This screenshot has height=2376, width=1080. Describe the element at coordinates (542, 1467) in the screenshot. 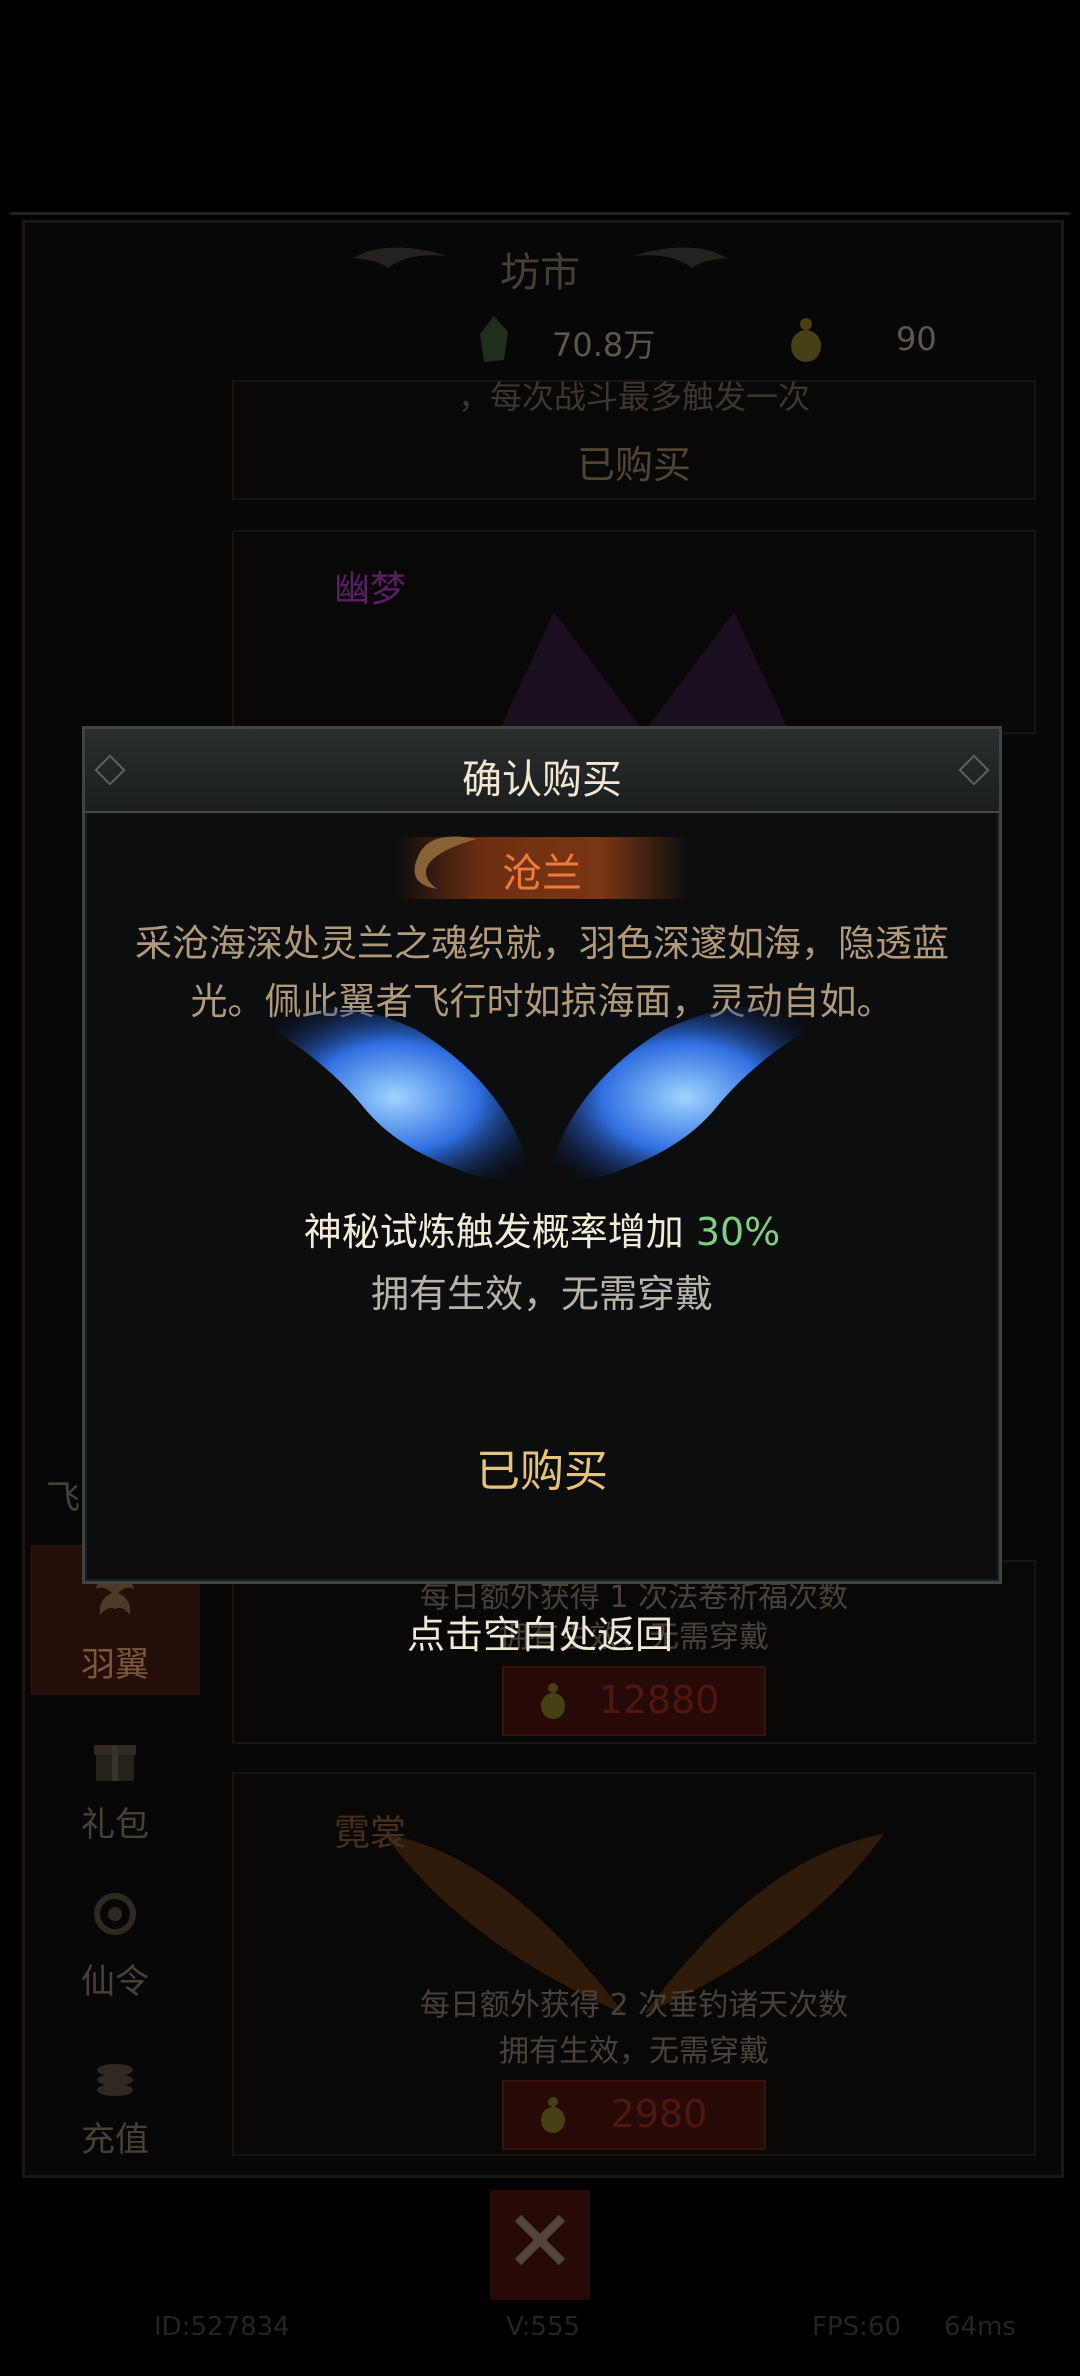

I see `purchased-status-button: 已购买` at that location.